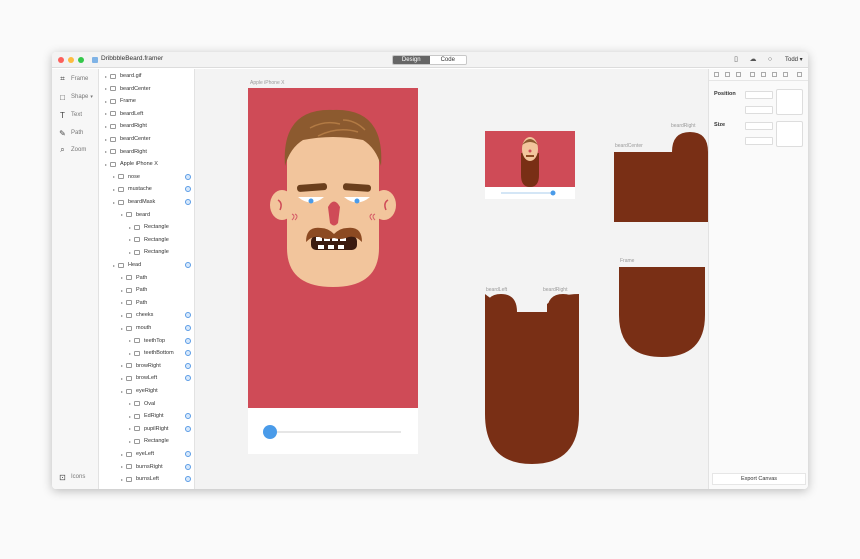 The width and height of the screenshot is (860, 559). I want to click on align-middle-icon, so click(774, 74).